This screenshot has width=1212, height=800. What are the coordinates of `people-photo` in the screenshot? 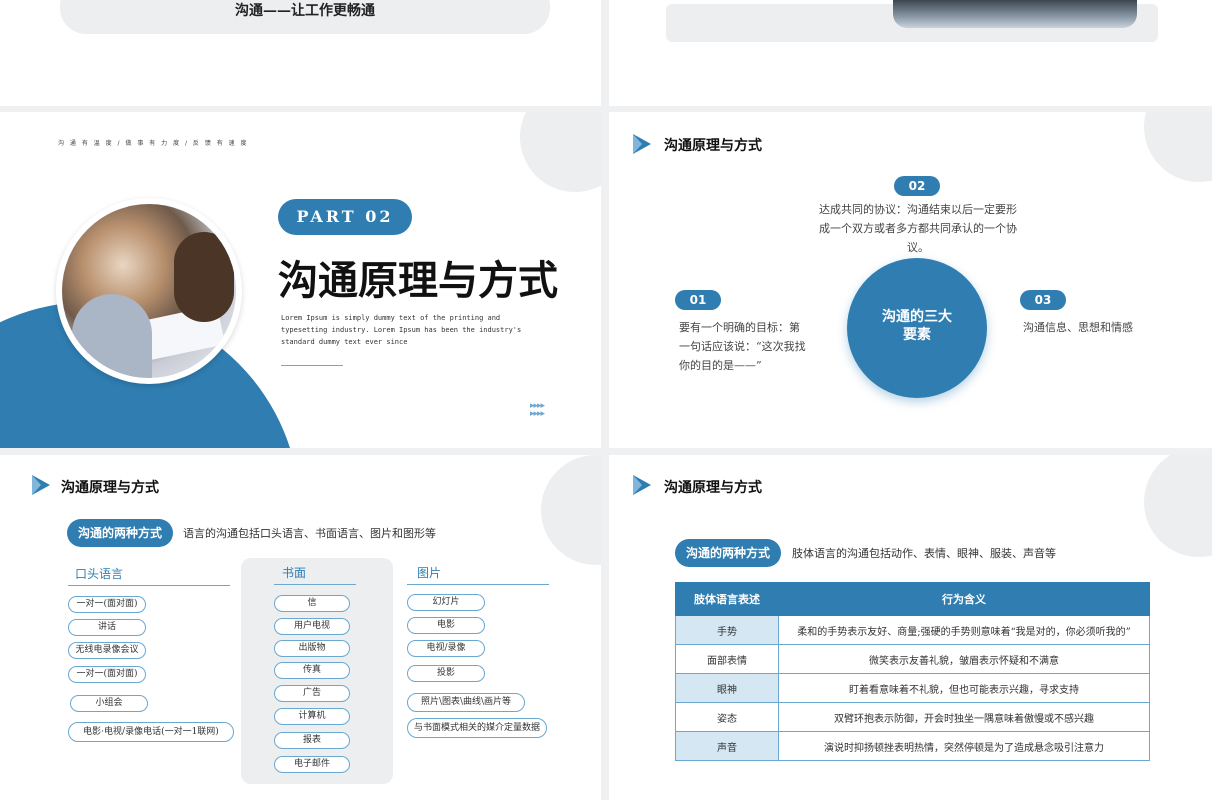 It's located at (149, 291).